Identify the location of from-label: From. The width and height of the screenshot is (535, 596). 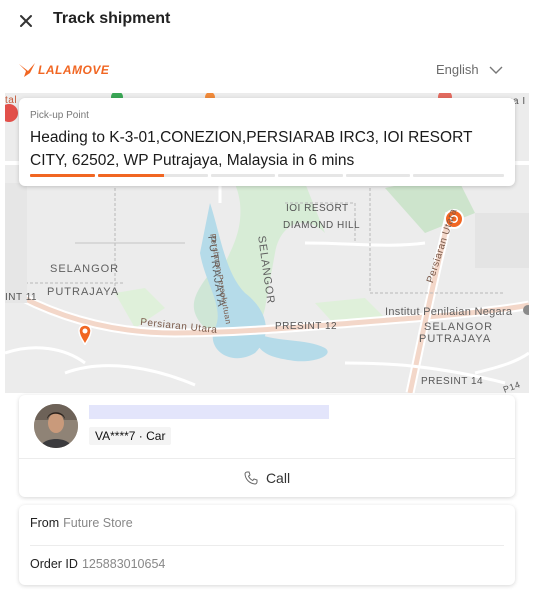
(45, 523).